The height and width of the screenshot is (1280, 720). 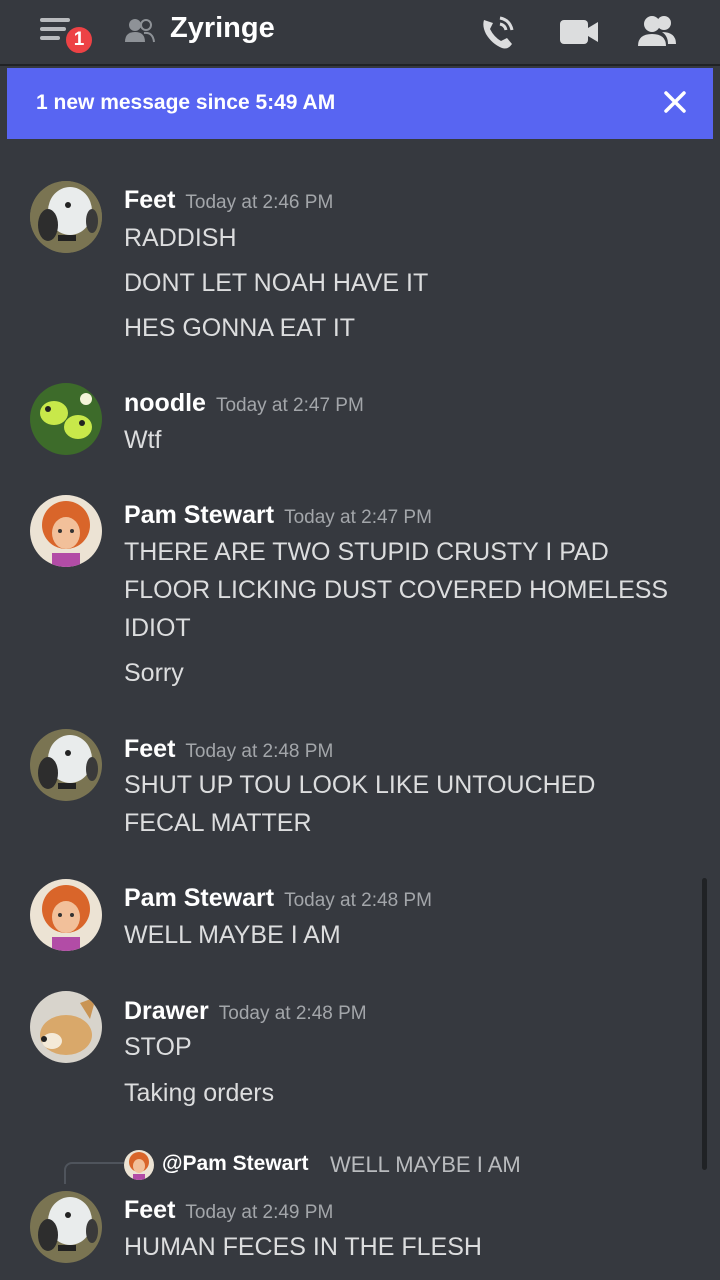 What do you see at coordinates (235, 1163) in the screenshot?
I see `reply-author: @Pam Stewart` at bounding box center [235, 1163].